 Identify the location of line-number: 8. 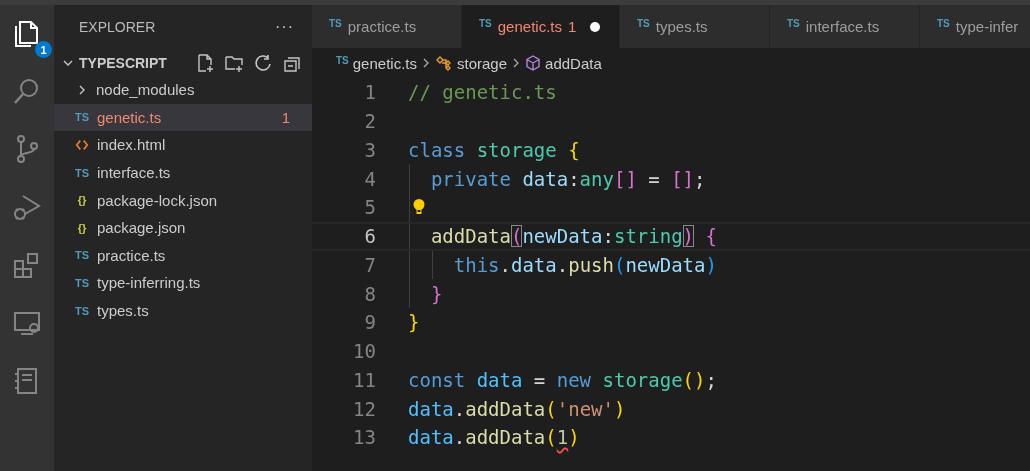
(369, 293).